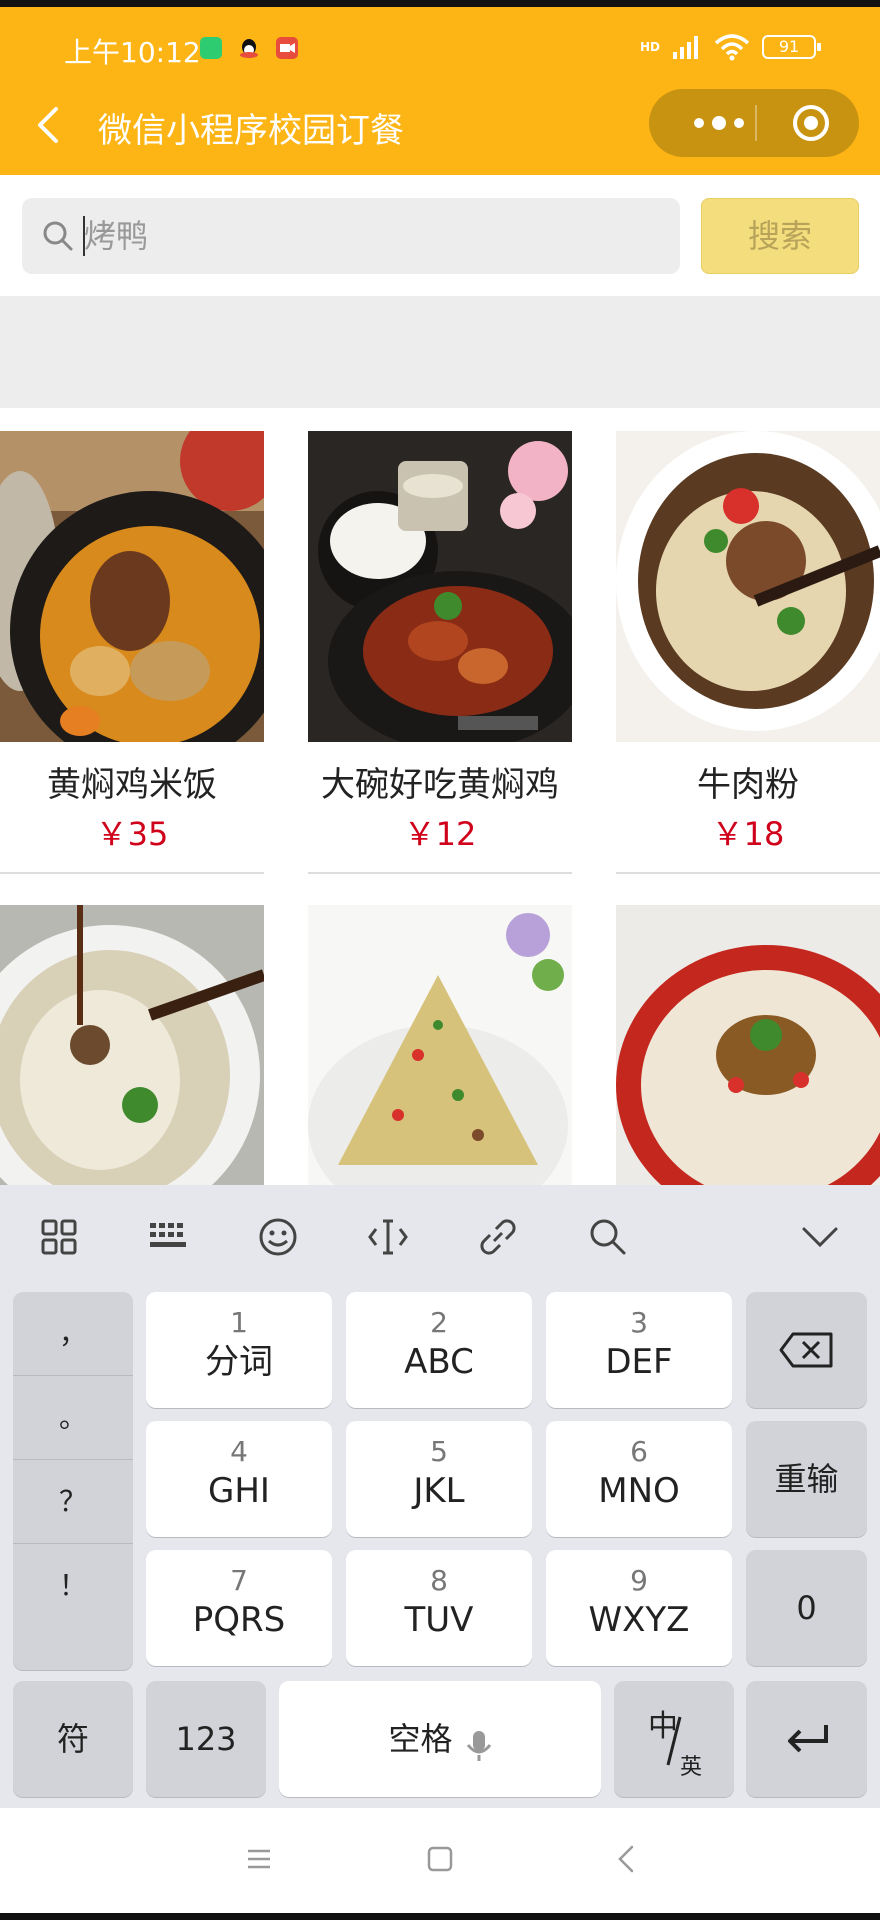  What do you see at coordinates (440, 1236) in the screenshot?
I see `keyboard-toolbar` at bounding box center [440, 1236].